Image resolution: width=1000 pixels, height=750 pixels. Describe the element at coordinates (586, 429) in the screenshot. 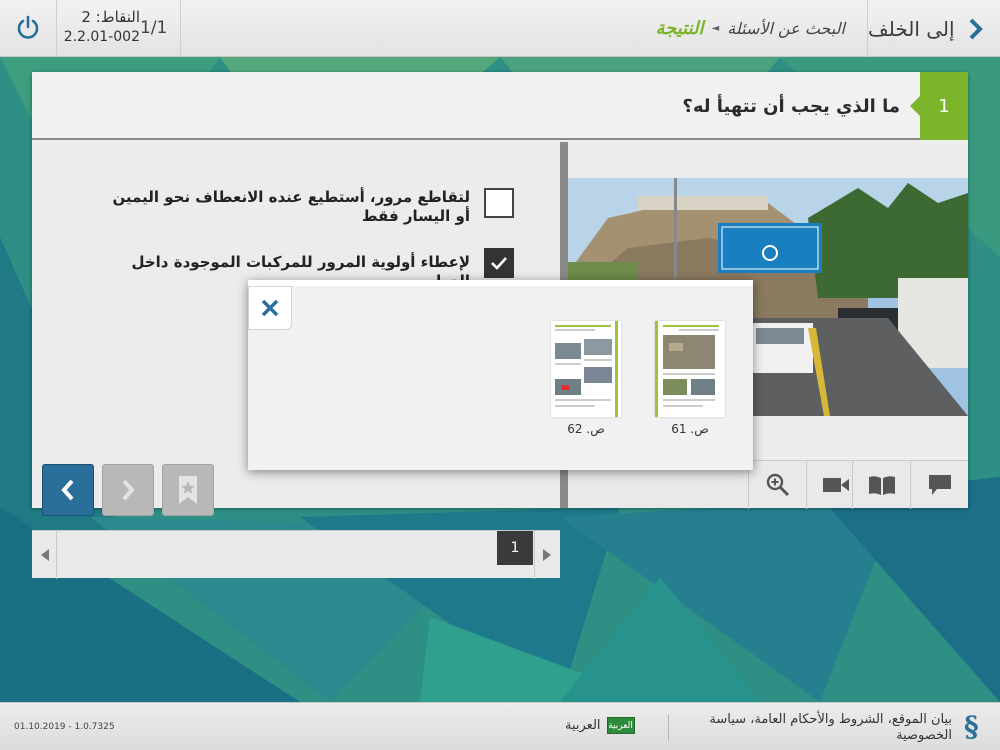

I see `page-label: ص. 62` at that location.